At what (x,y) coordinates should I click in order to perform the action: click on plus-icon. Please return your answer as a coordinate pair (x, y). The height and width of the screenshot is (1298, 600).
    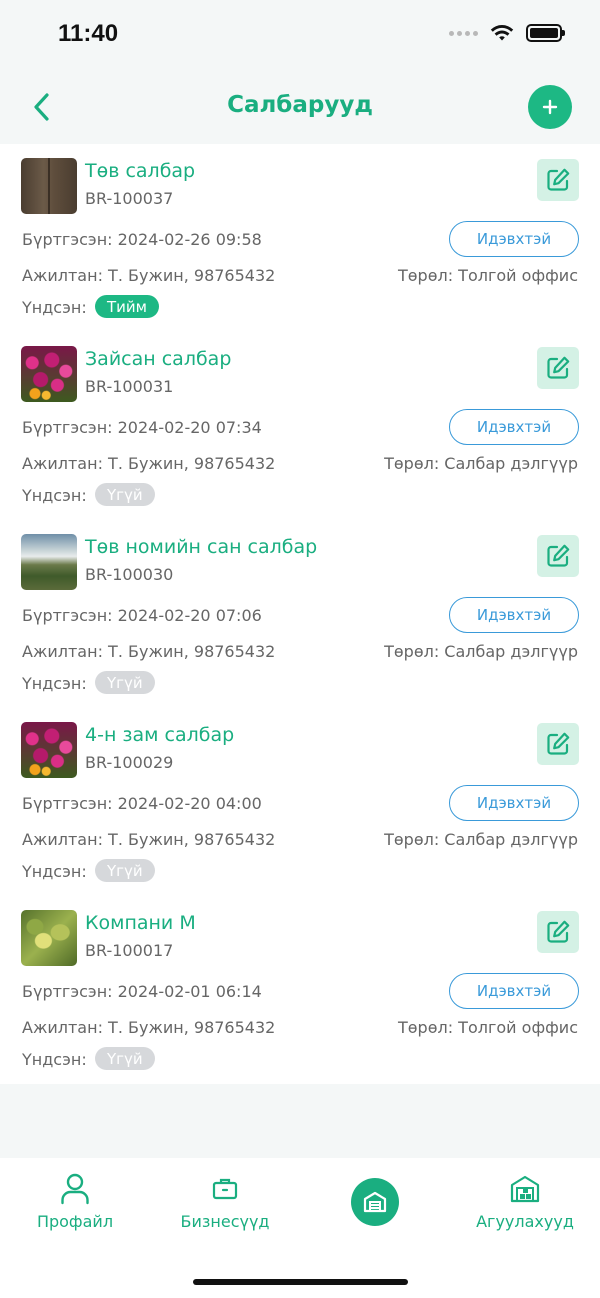
    Looking at the image, I should click on (550, 107).